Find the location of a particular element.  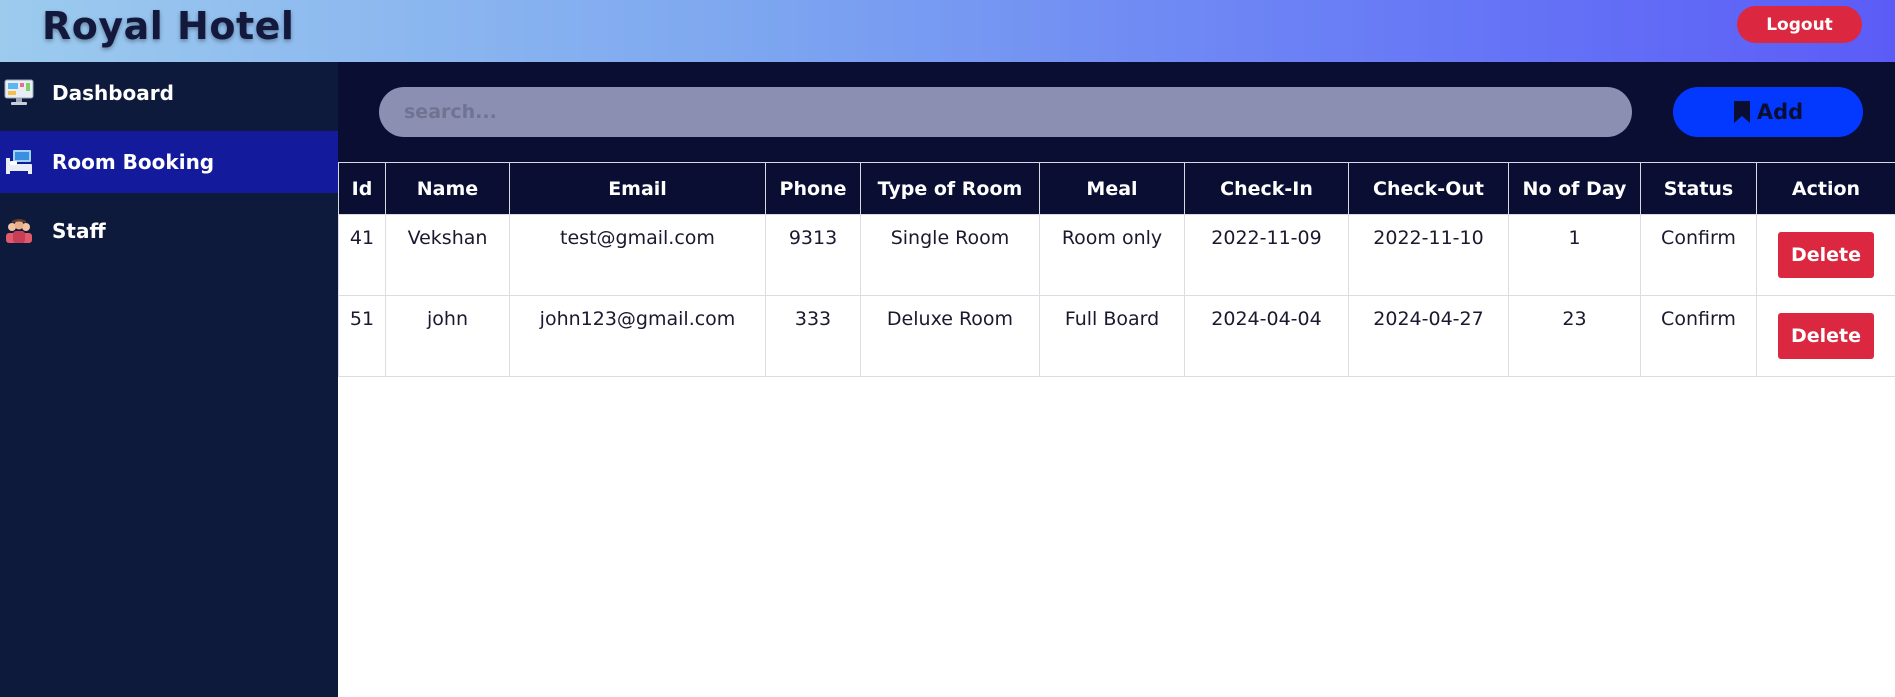

logout-button: Logout is located at coordinates (1799, 24).